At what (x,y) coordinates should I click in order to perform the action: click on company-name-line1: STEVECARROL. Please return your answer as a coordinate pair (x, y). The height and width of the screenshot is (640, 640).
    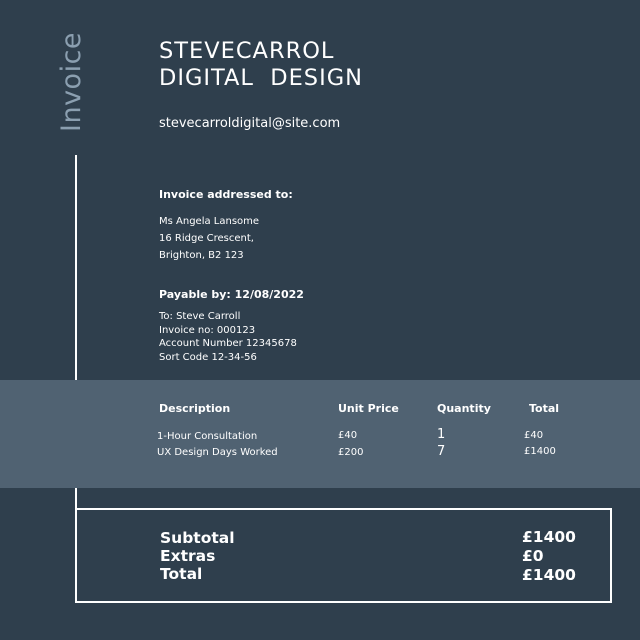
    Looking at the image, I should click on (247, 51).